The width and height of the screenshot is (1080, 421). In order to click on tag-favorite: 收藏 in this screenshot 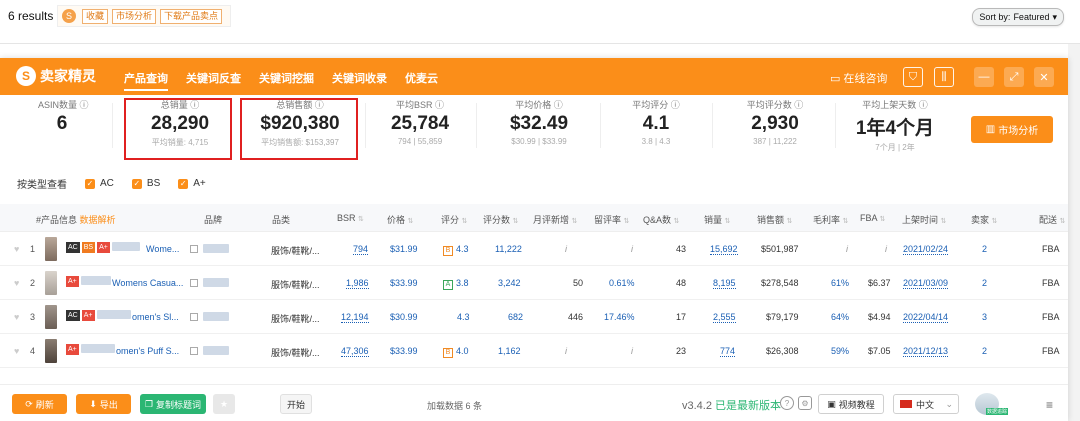, I will do `click(95, 16)`.